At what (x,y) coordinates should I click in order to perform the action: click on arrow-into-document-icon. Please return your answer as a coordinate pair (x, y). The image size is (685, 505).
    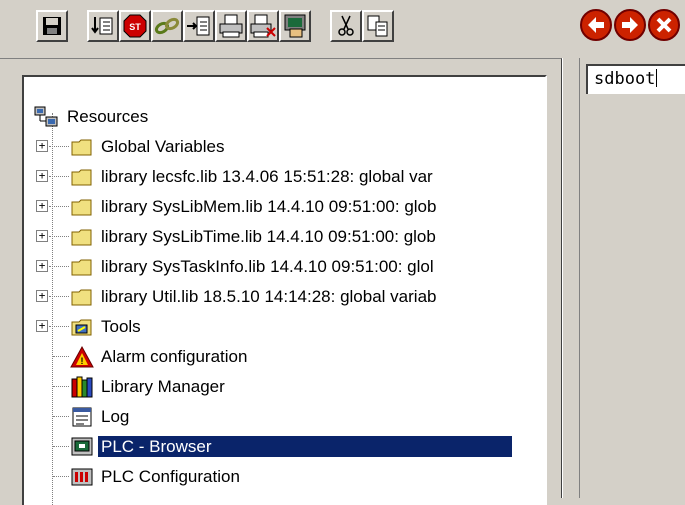
    Looking at the image, I should click on (198, 26).